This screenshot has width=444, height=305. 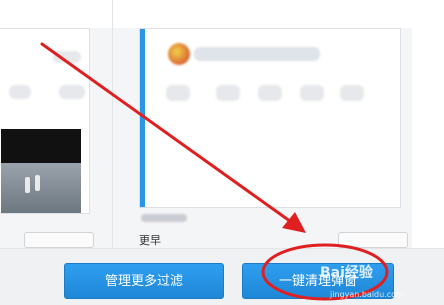 What do you see at coordinates (428, 124) in the screenshot?
I see `right-margin` at bounding box center [428, 124].